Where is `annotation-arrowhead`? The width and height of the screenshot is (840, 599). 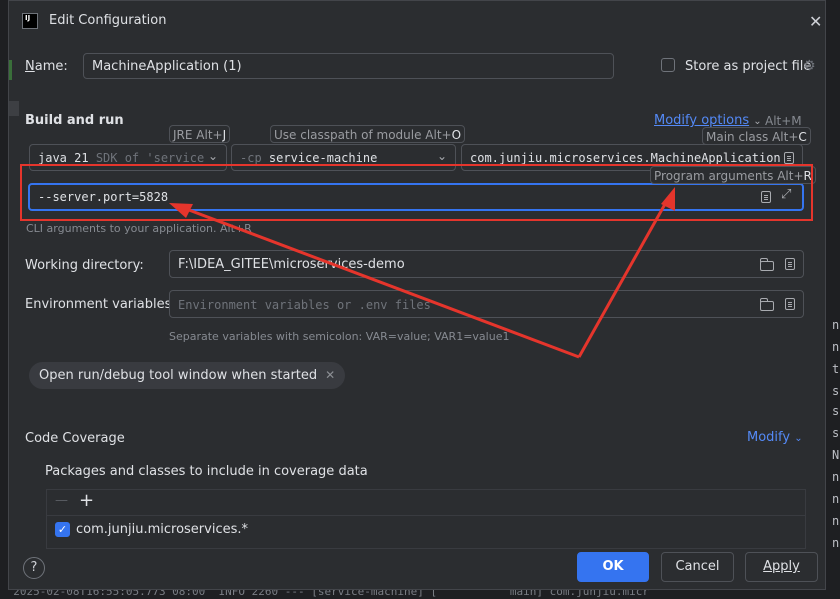
annotation-arrowhead is located at coordinates (181, 210).